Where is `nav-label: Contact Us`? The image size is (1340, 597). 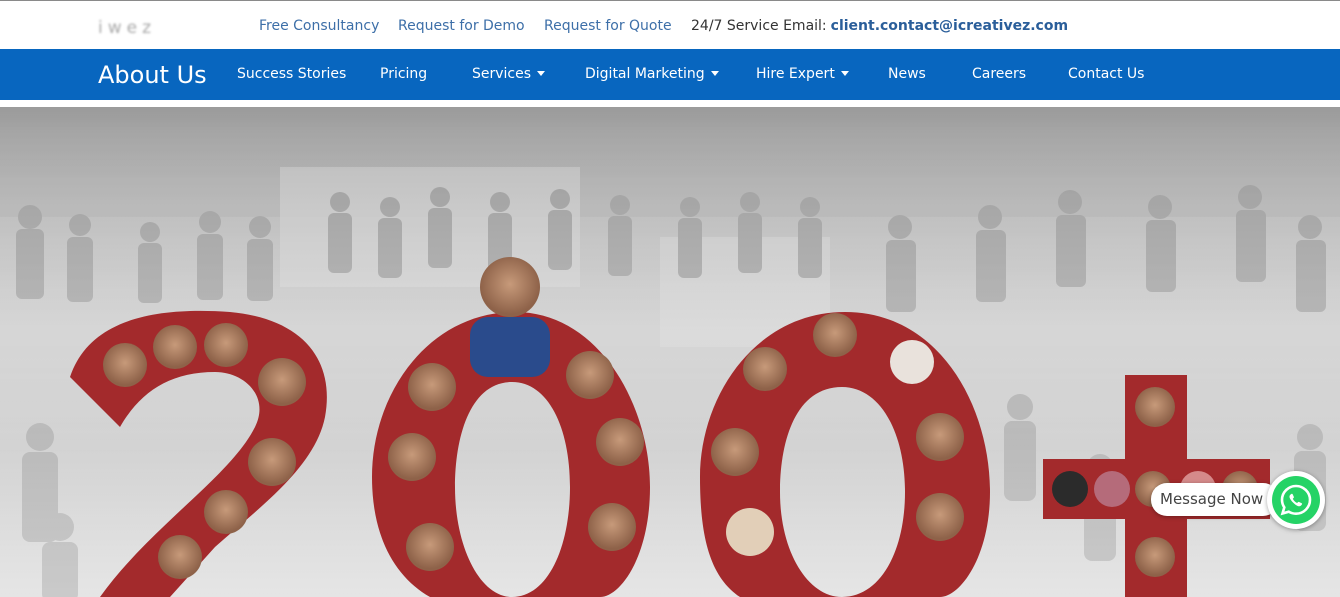 nav-label: Contact Us is located at coordinates (1106, 74).